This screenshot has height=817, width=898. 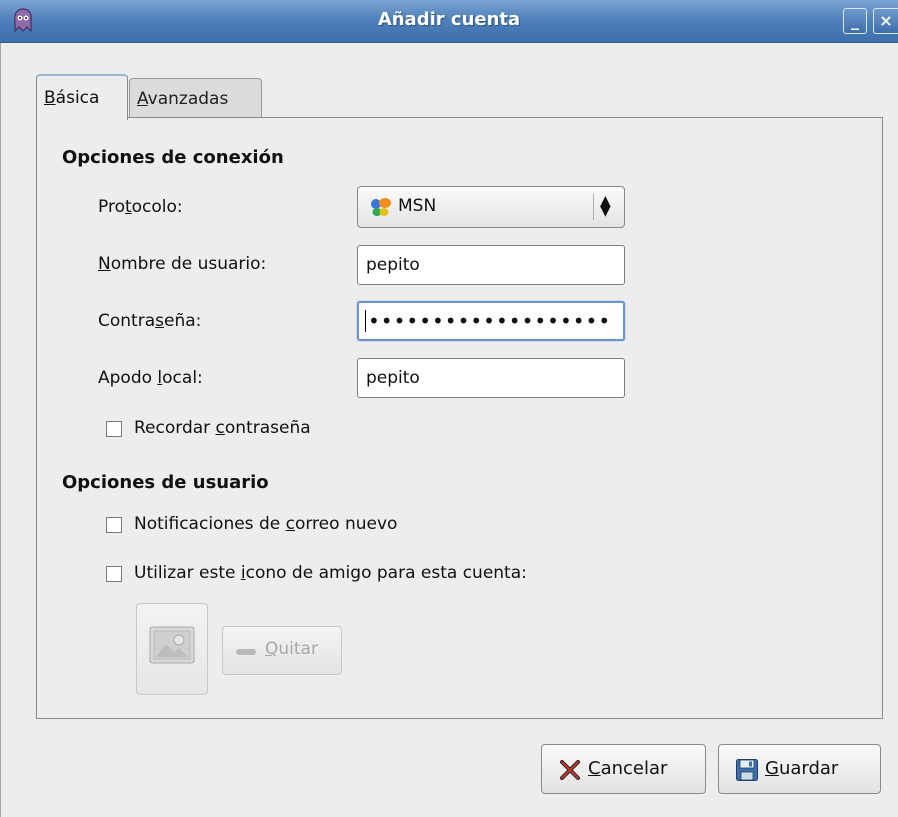 I want to click on tab-basica: Básica, so click(x=82, y=97).